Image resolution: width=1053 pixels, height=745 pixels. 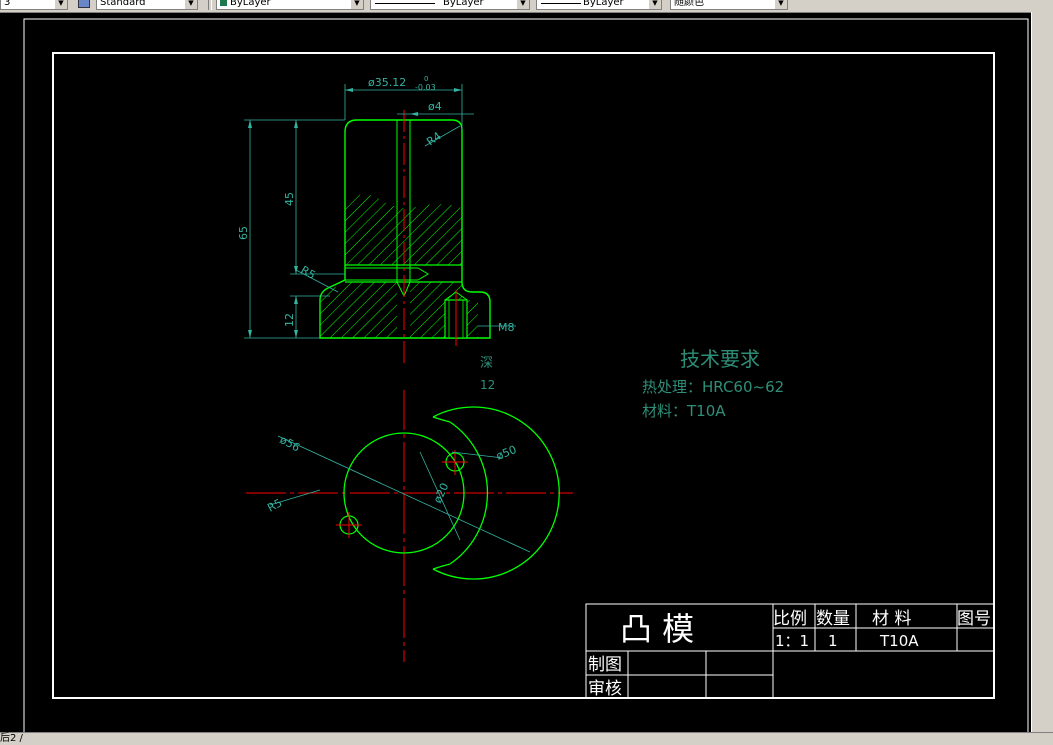 I want to click on scale-header: 比例, so click(x=790, y=619).